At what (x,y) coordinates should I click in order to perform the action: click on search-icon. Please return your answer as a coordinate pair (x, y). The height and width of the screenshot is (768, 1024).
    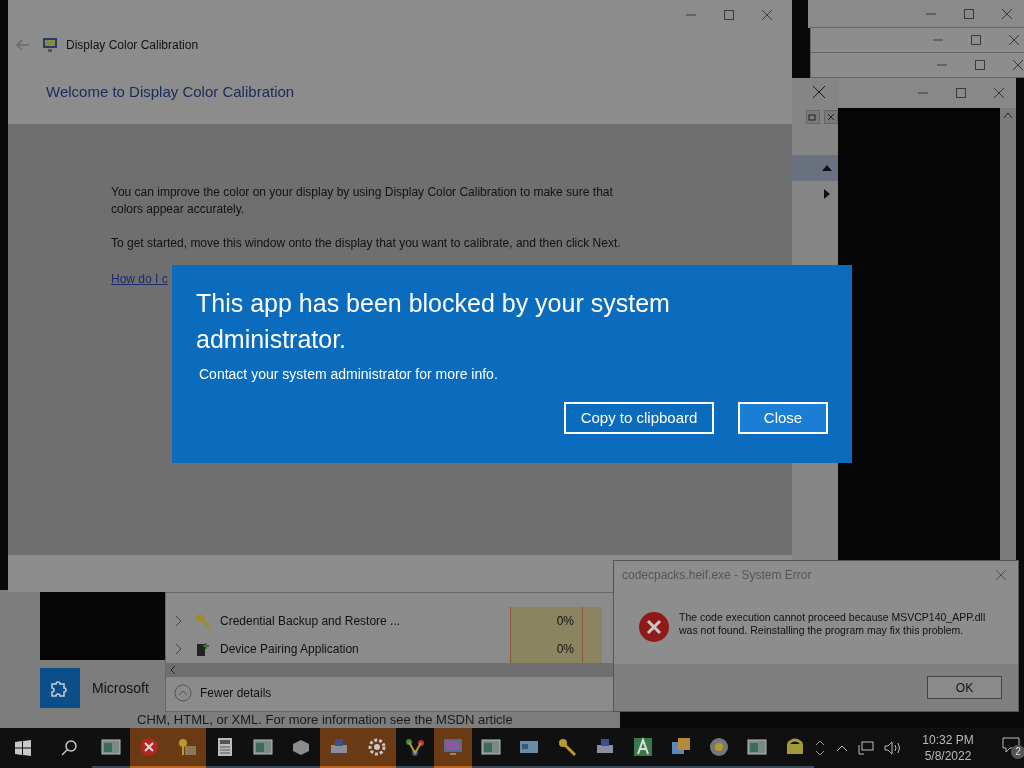
    Looking at the image, I should click on (69, 748).